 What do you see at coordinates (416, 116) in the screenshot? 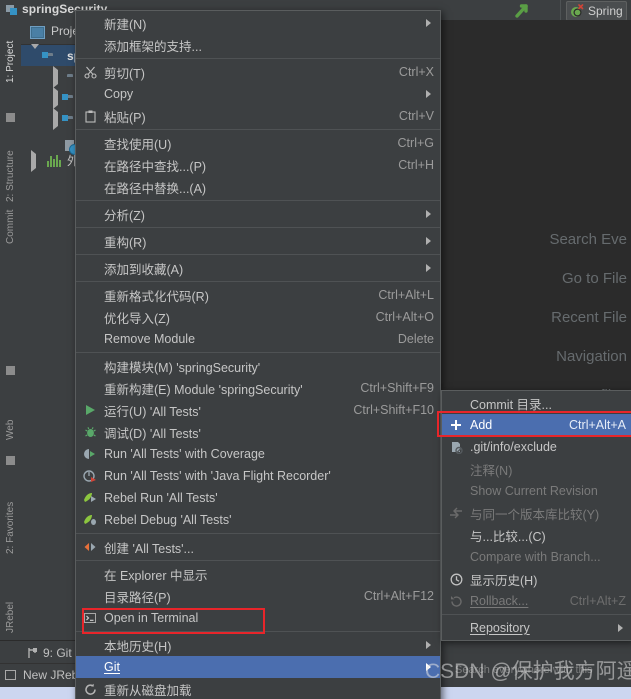
I see `menu-item-shortcut: Ctrl+V` at bounding box center [416, 116].